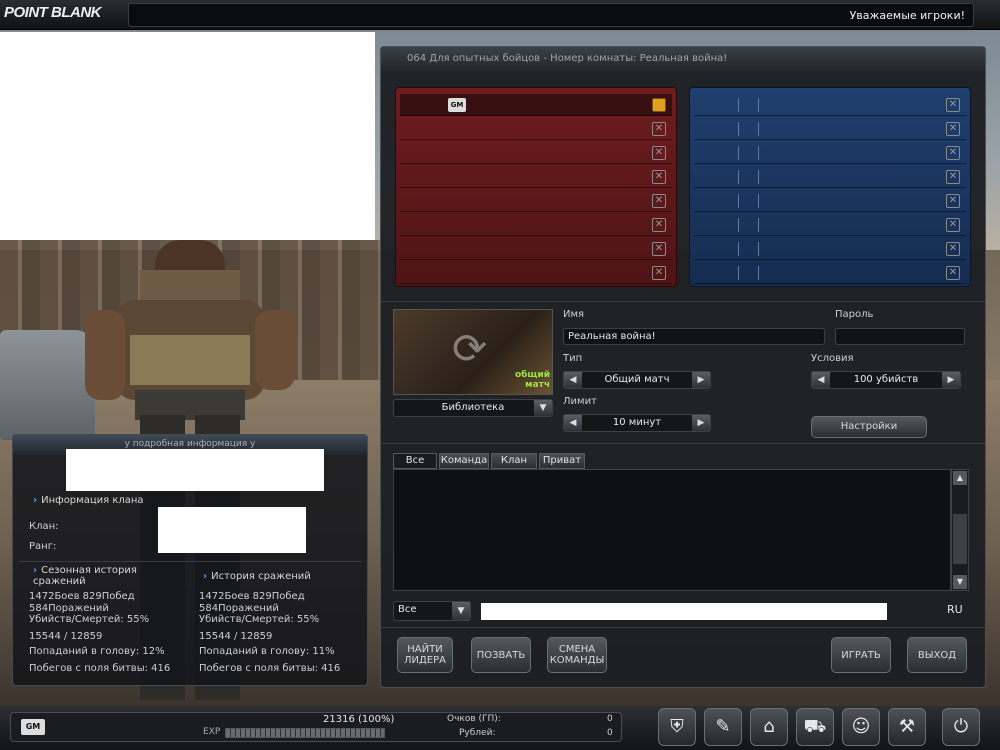  Describe the element at coordinates (637, 423) in the screenshot. I see `time-limit-select: ◀ 10 минут ▶` at that location.